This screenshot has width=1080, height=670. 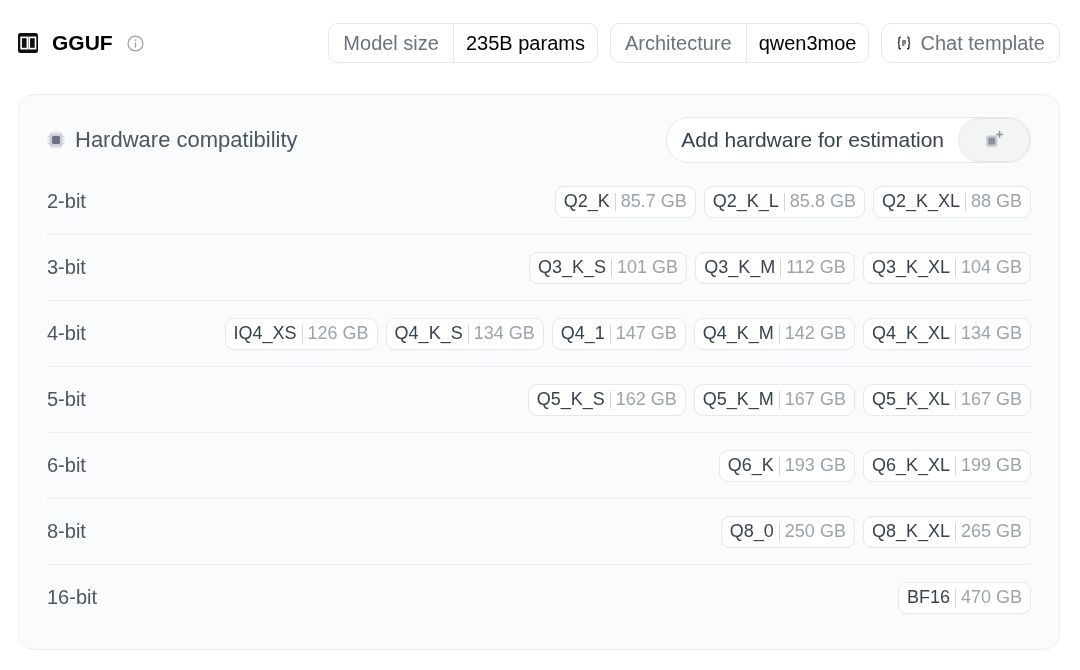 What do you see at coordinates (970, 43) in the screenshot?
I see `chat-template-button: Chat template` at bounding box center [970, 43].